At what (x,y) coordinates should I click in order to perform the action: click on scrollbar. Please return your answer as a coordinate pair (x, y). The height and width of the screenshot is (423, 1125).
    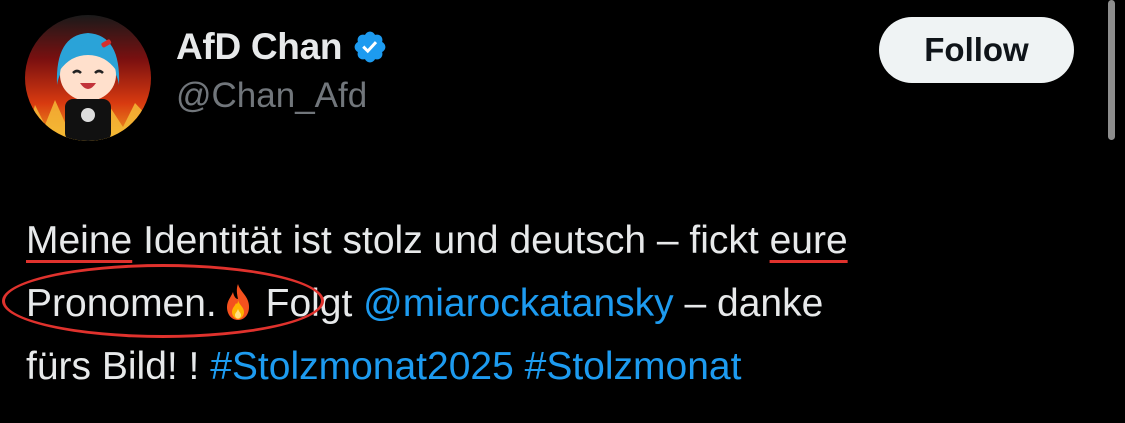
    Looking at the image, I should click on (1111, 70).